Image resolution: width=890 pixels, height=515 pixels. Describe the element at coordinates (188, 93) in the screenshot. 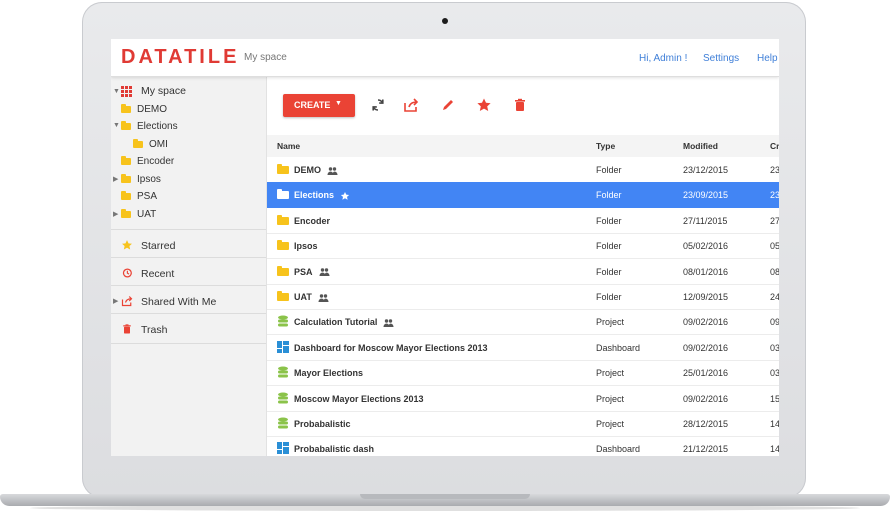

I see `sidebar-item-my-space: ▼ My space` at that location.